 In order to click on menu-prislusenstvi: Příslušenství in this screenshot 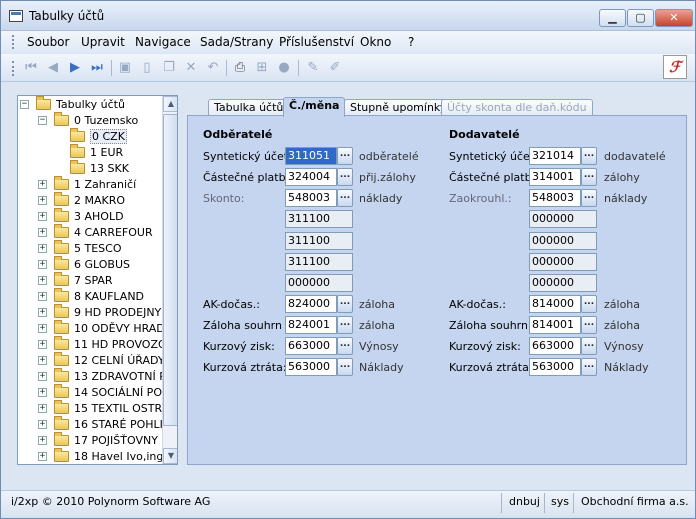, I will do `click(316, 42)`.